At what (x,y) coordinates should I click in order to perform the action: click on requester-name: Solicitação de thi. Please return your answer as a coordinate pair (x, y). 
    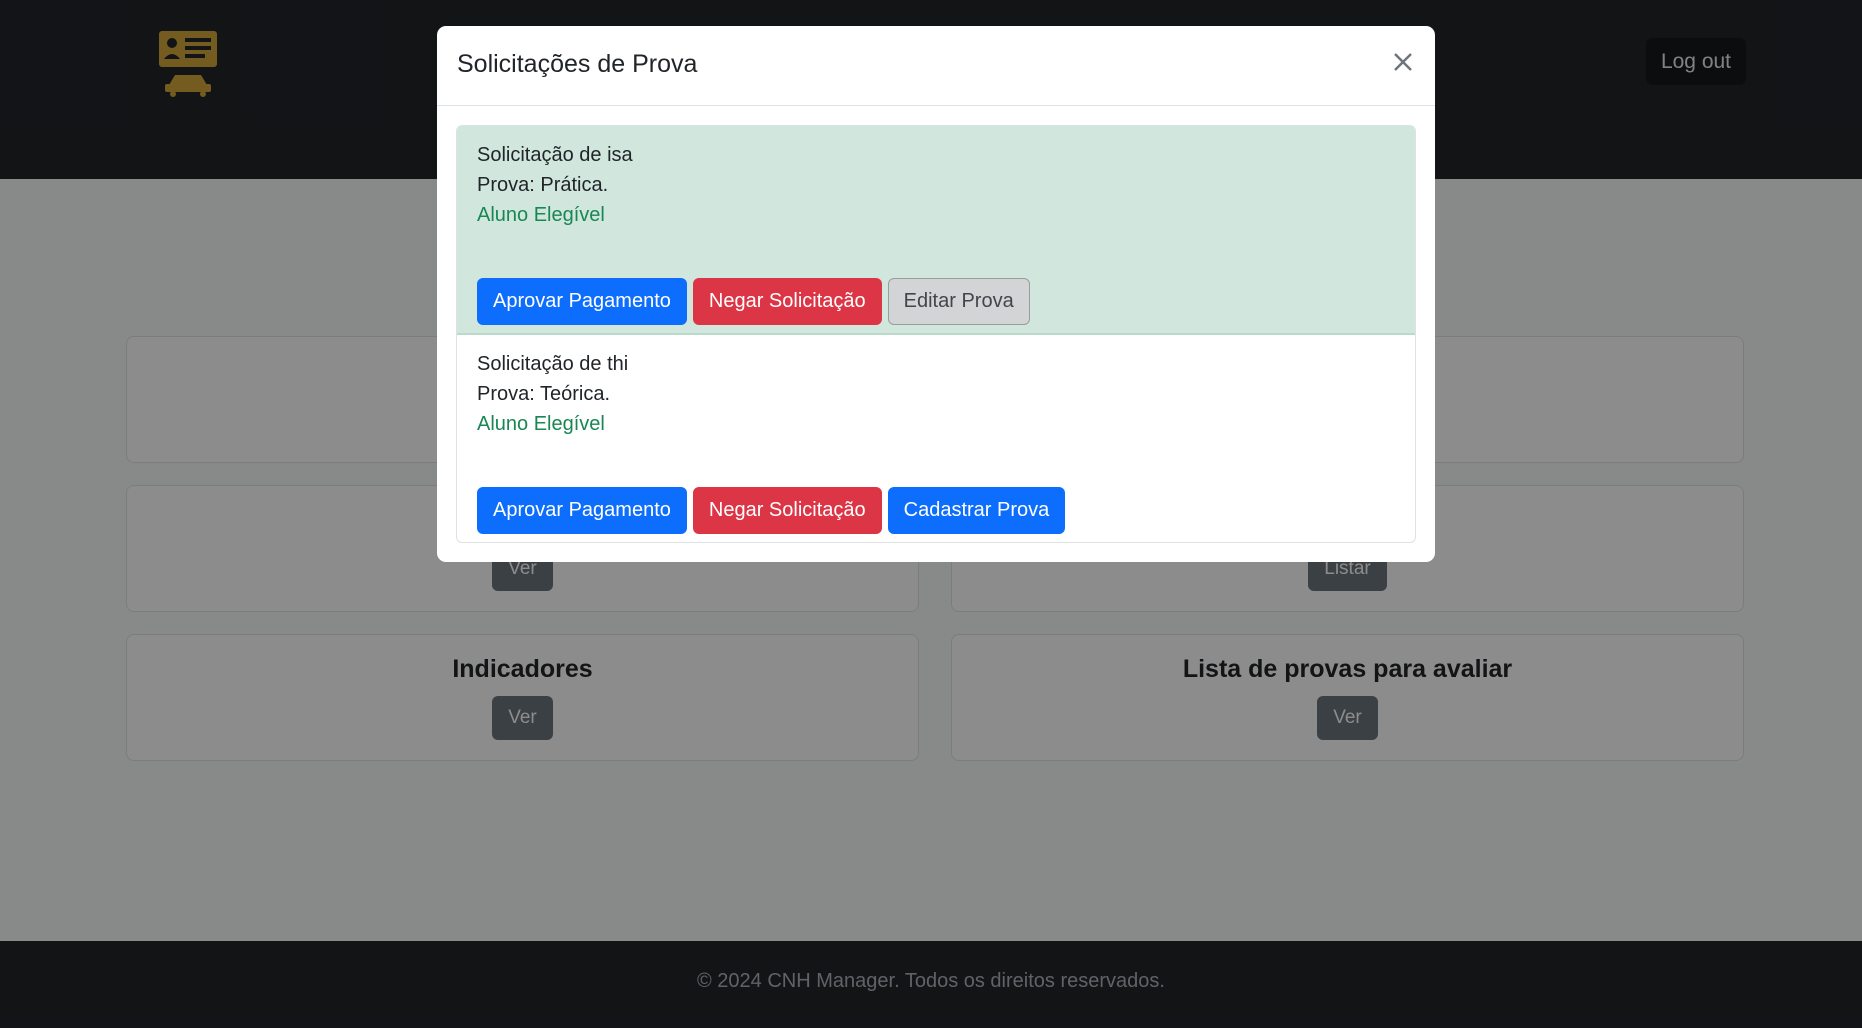
    Looking at the image, I should click on (553, 364).